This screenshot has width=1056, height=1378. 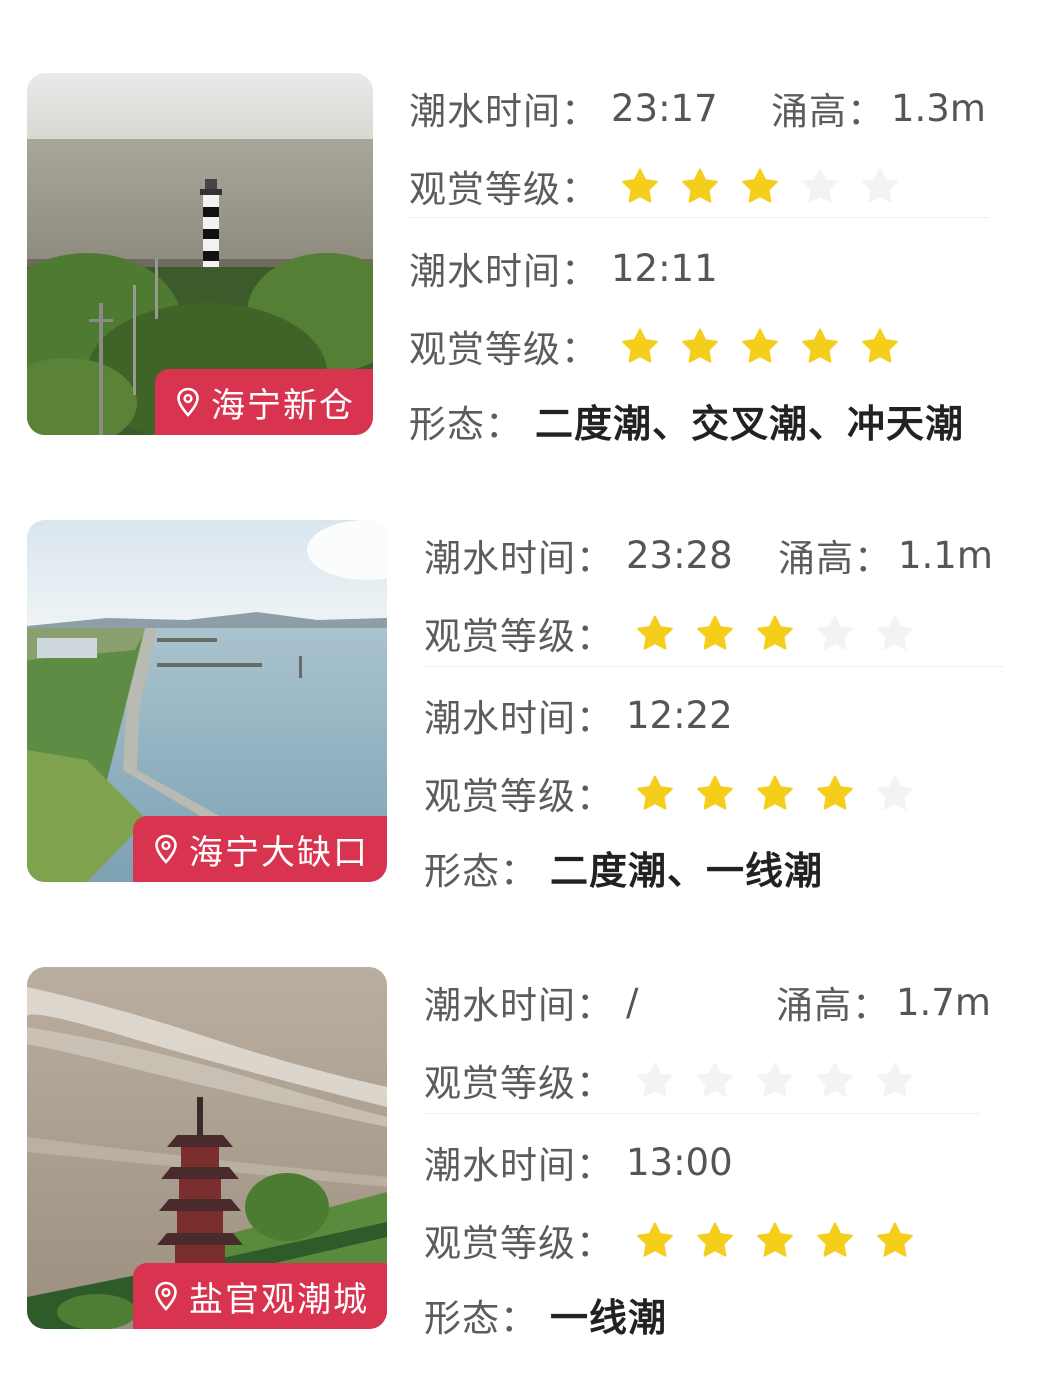 What do you see at coordinates (279, 852) in the screenshot?
I see `location-name: 海宁大缺口` at bounding box center [279, 852].